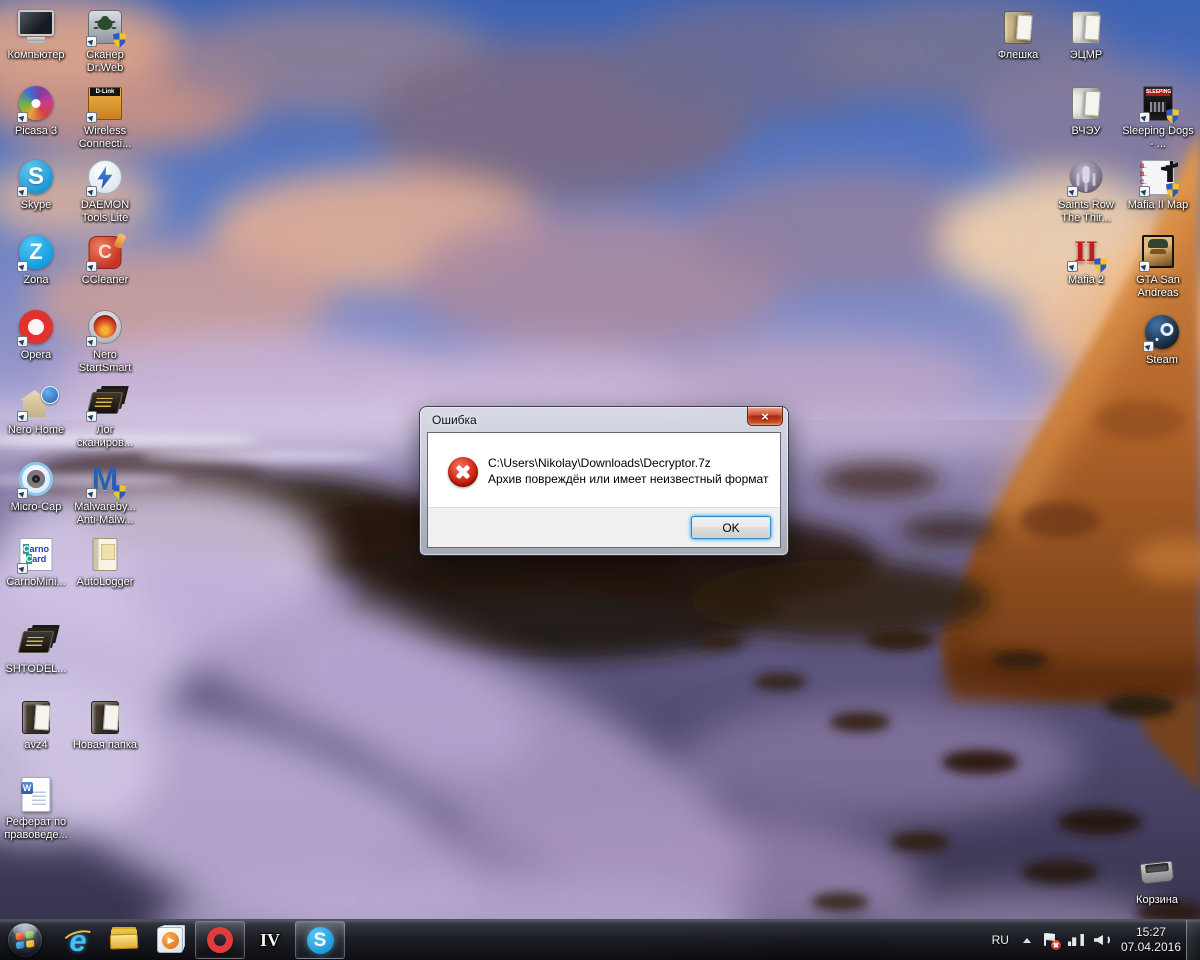 Image resolution: width=1200 pixels, height=960 pixels. What do you see at coordinates (36, 794) in the screenshot?
I see `referat-icon: W` at bounding box center [36, 794].